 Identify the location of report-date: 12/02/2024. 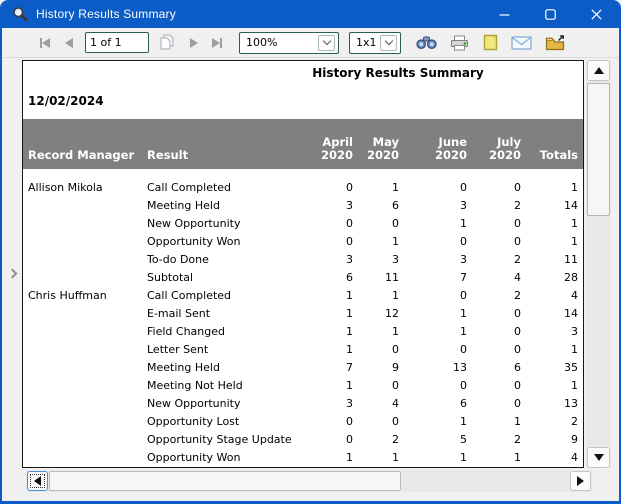
(66, 101).